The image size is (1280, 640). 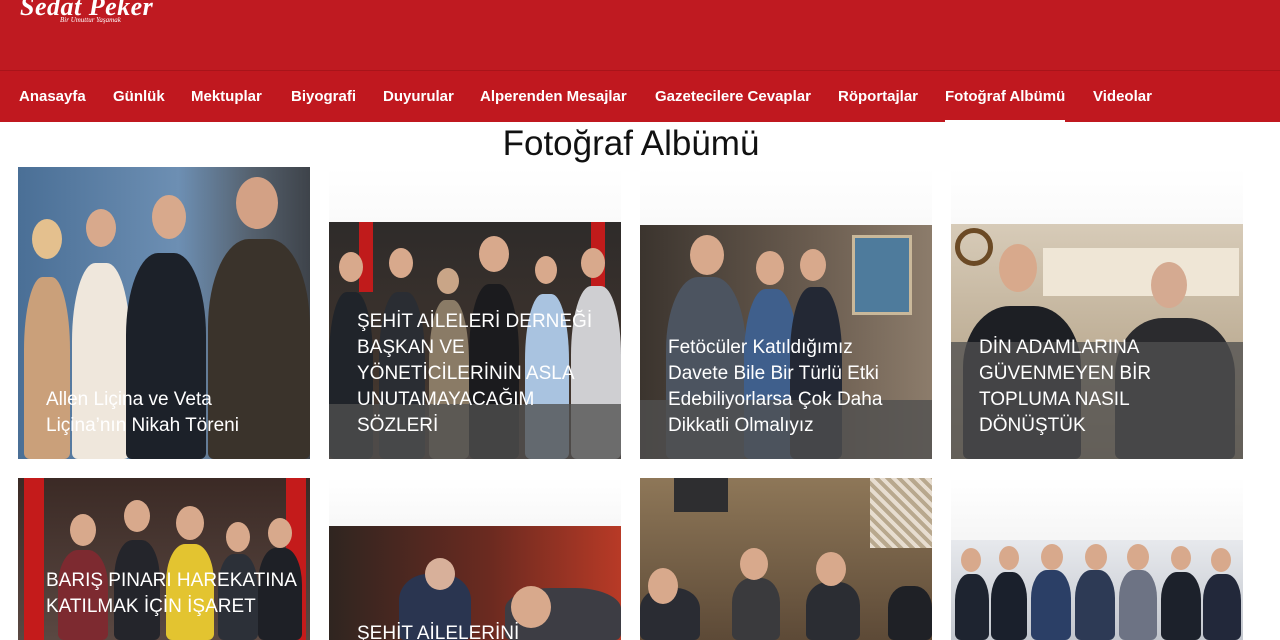 I want to click on nav-item-alperenden-mesajlar: Alperenden Mesajlar, so click(x=553, y=97).